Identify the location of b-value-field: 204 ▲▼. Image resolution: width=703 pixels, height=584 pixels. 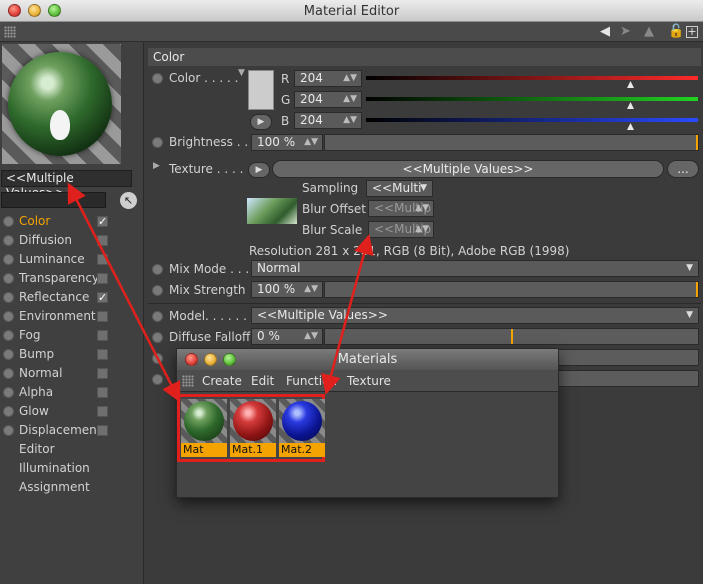
(328, 120).